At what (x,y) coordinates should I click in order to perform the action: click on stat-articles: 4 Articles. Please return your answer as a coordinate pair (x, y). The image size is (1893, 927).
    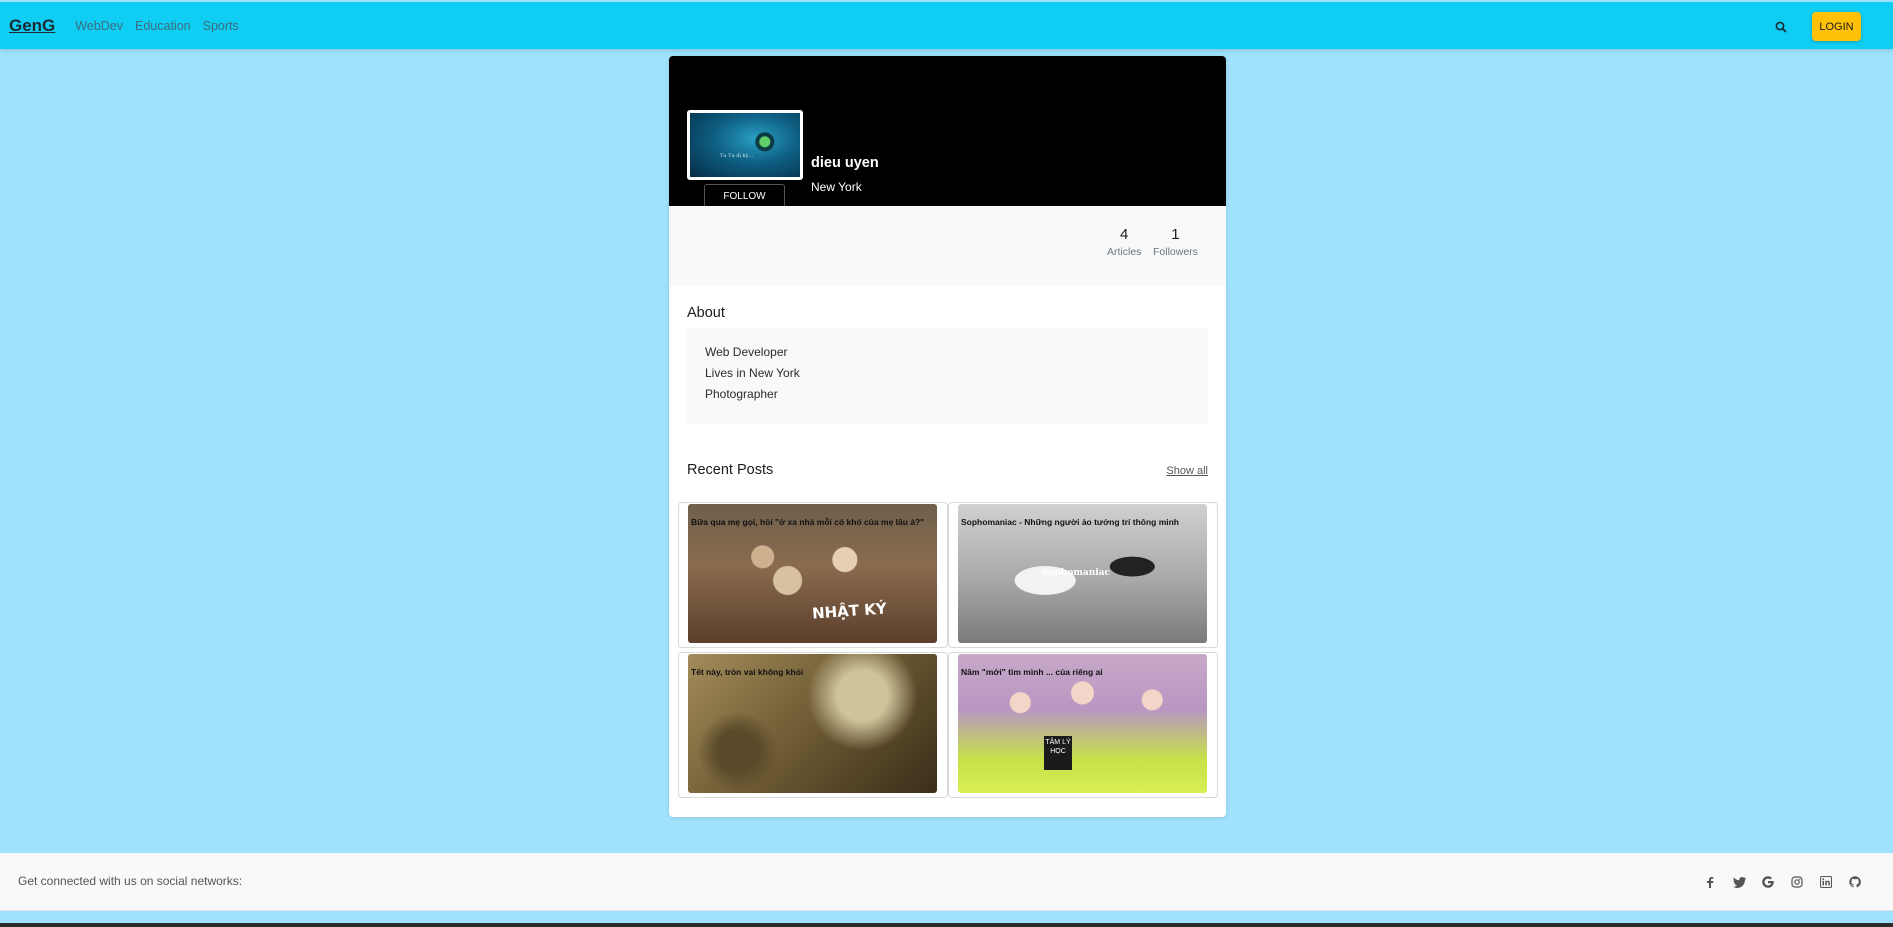
    Looking at the image, I should click on (1124, 242).